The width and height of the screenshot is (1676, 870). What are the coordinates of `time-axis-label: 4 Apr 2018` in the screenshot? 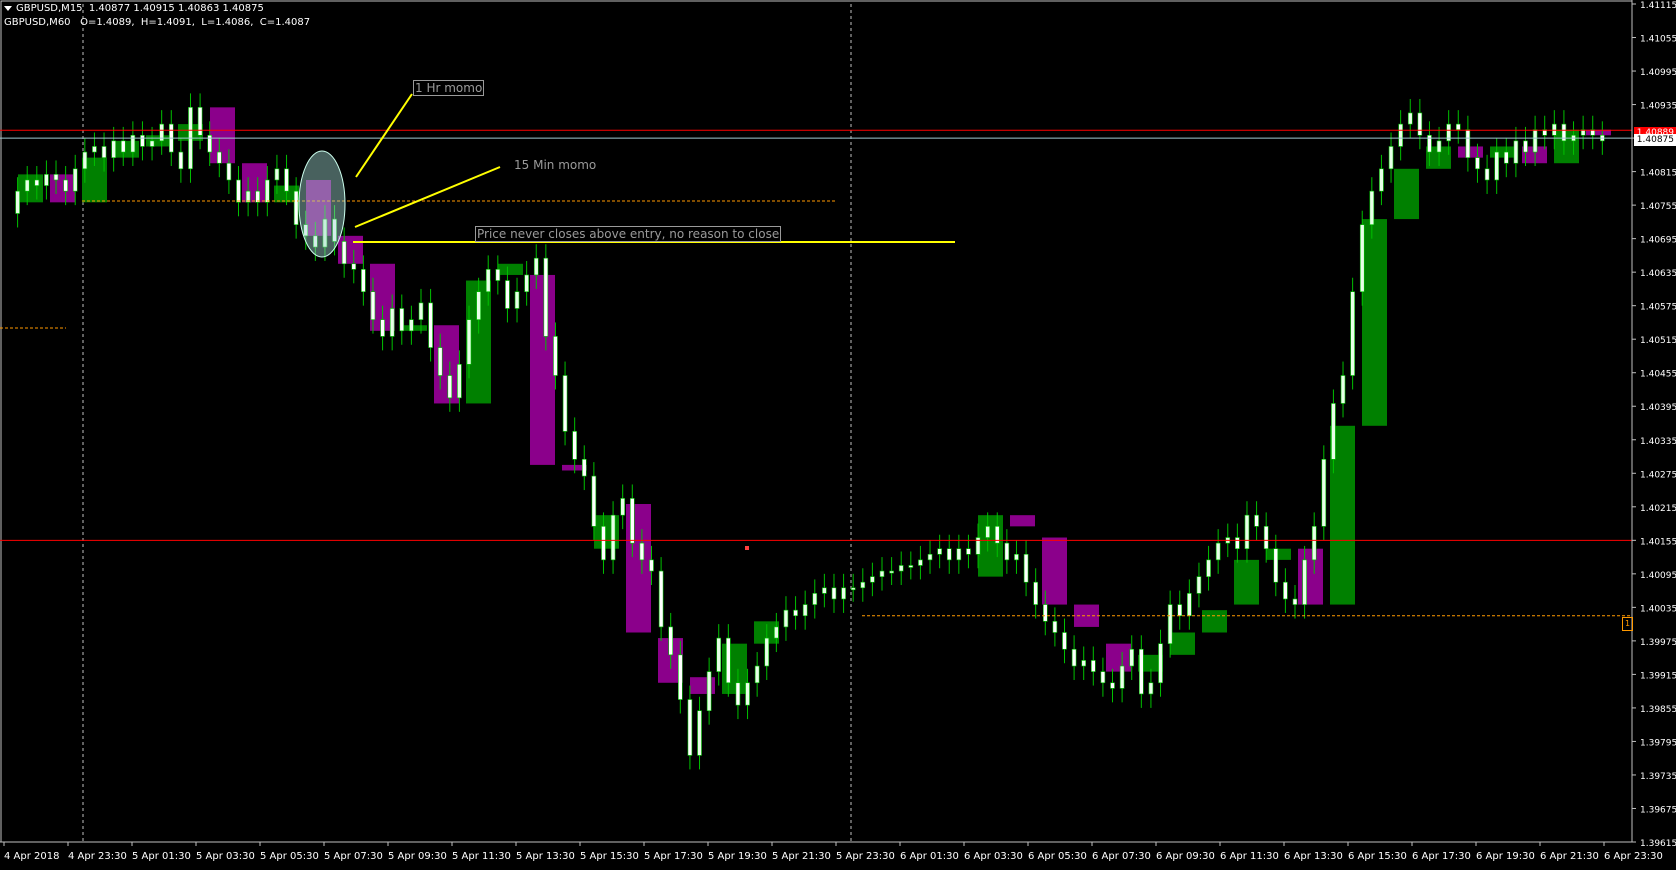 It's located at (31, 856).